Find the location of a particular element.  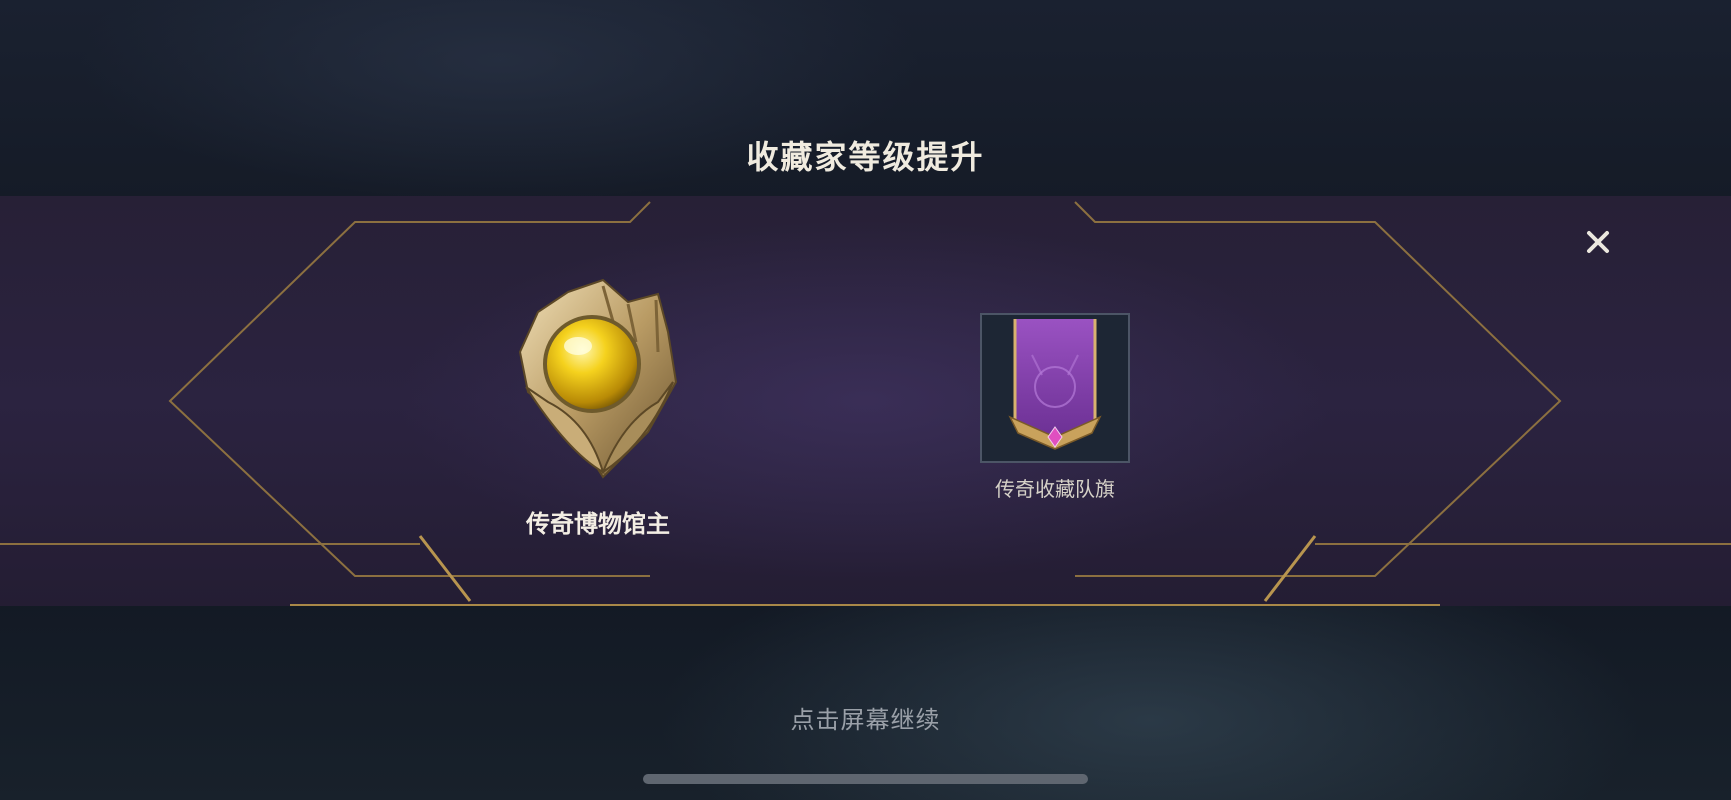

close-icon is located at coordinates (1598, 242).